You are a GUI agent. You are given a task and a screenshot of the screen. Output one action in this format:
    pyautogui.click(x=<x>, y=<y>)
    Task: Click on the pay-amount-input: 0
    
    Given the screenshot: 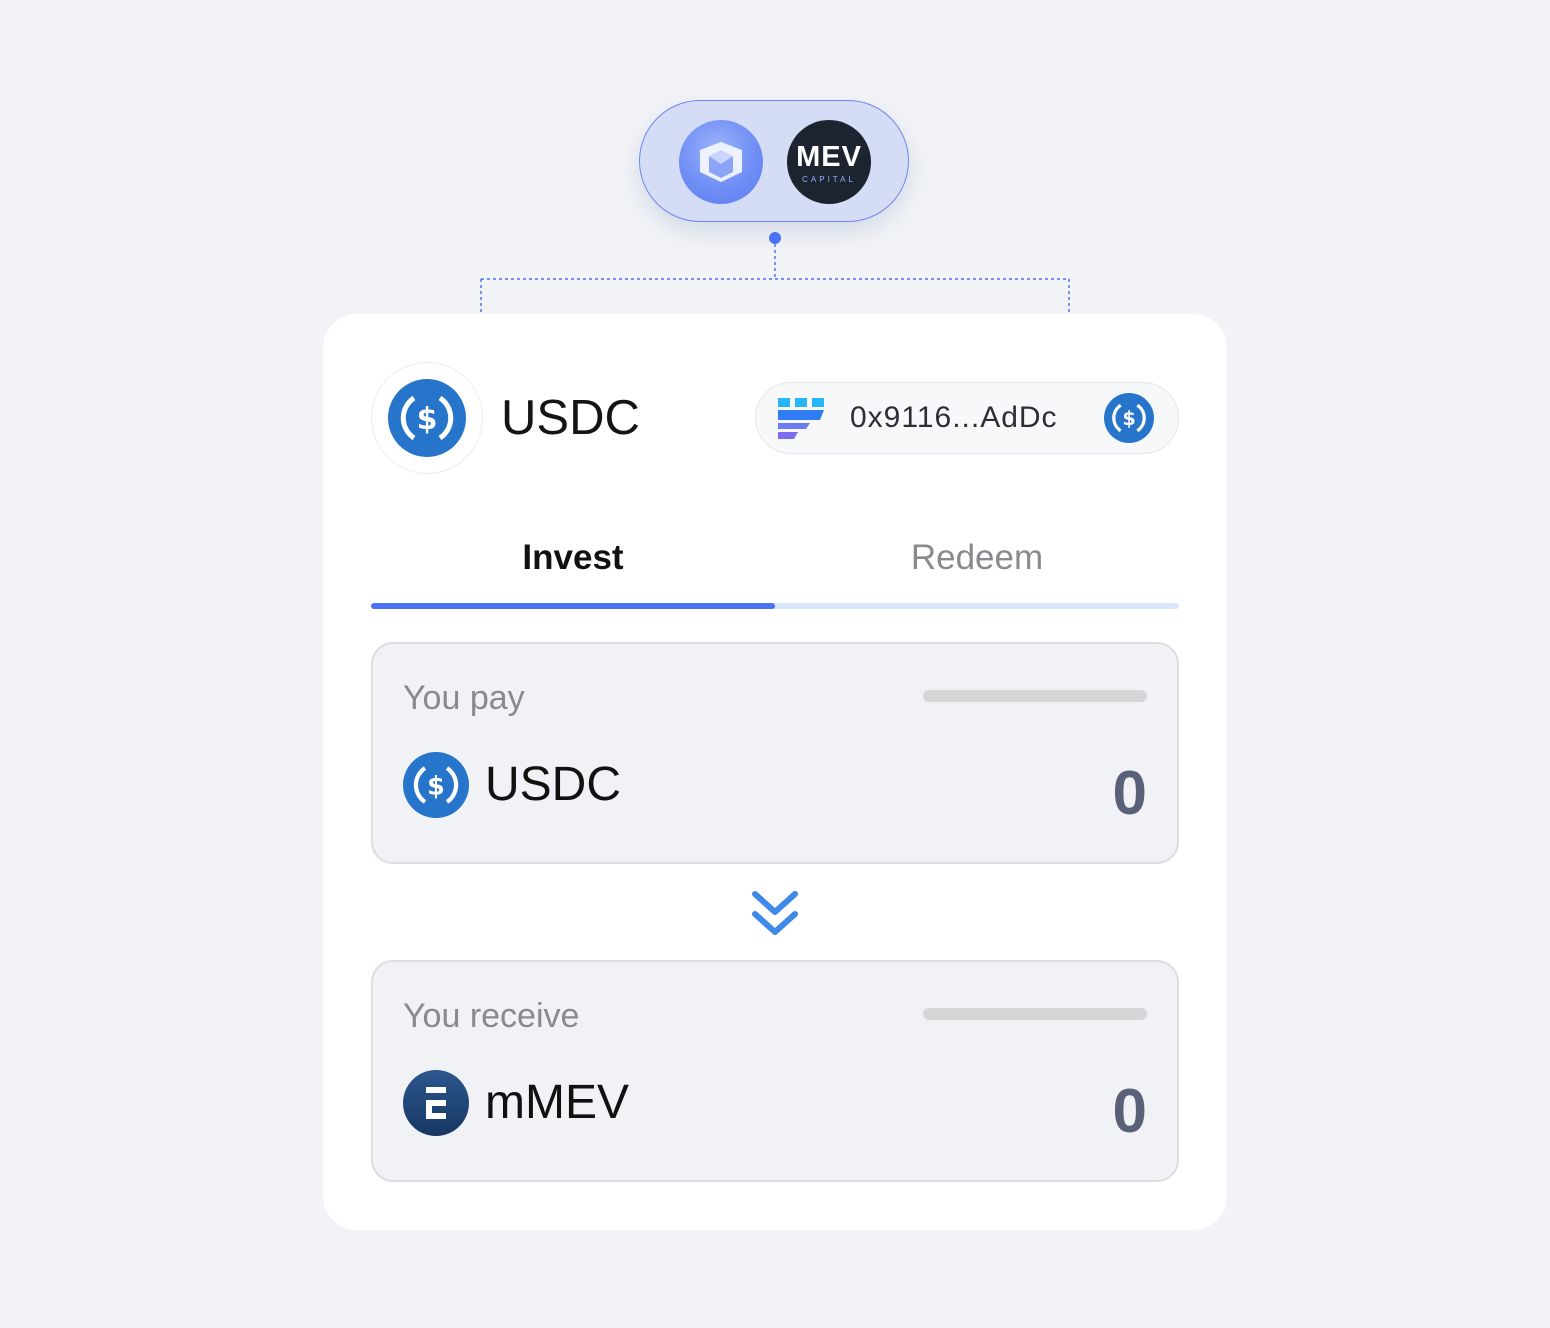 What is the action you would take?
    pyautogui.click(x=1130, y=794)
    